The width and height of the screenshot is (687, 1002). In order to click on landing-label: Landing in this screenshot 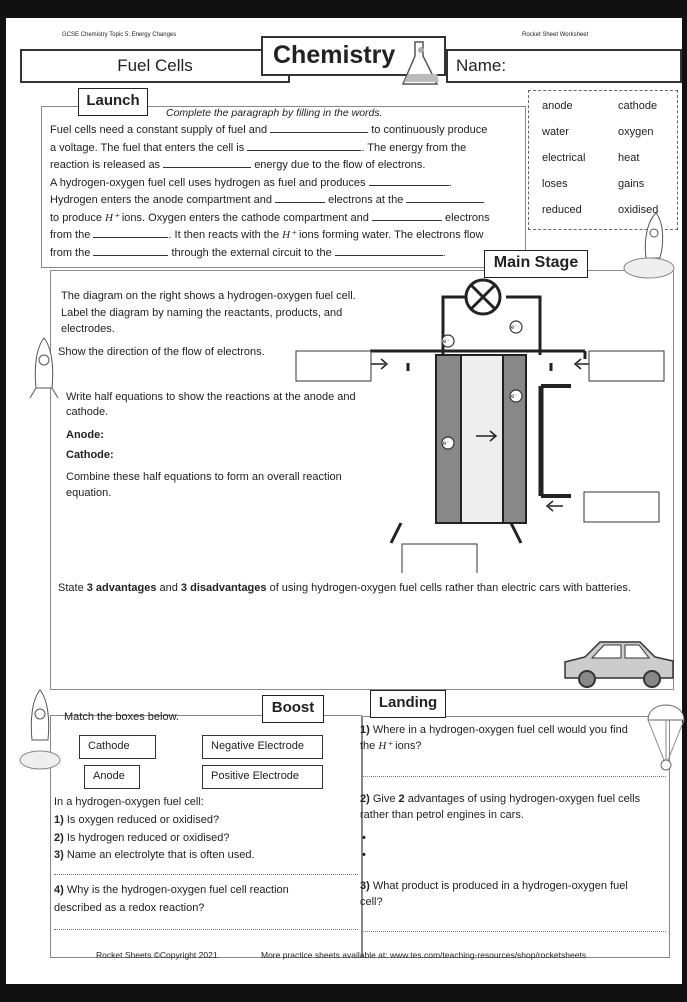, I will do `click(408, 704)`.